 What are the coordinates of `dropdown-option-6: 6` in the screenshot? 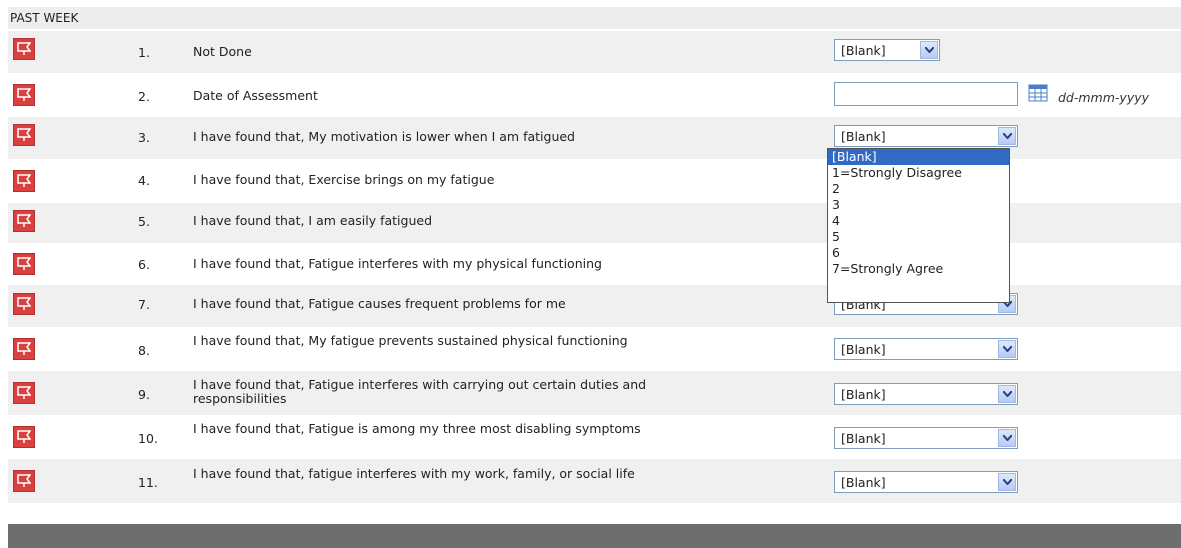 It's located at (918, 253).